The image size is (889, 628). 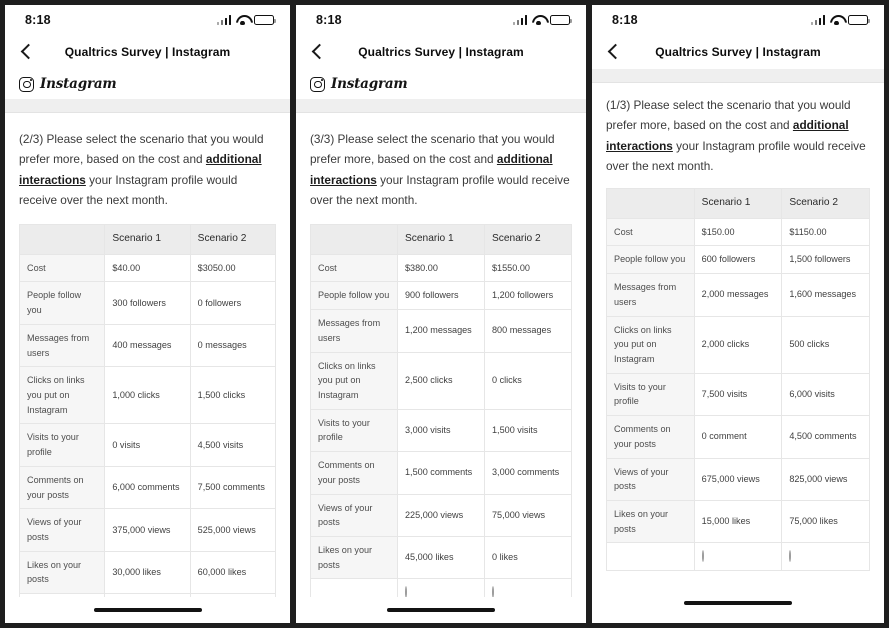 What do you see at coordinates (738, 295) in the screenshot?
I see `scenario-1-value: 2,000 messages` at bounding box center [738, 295].